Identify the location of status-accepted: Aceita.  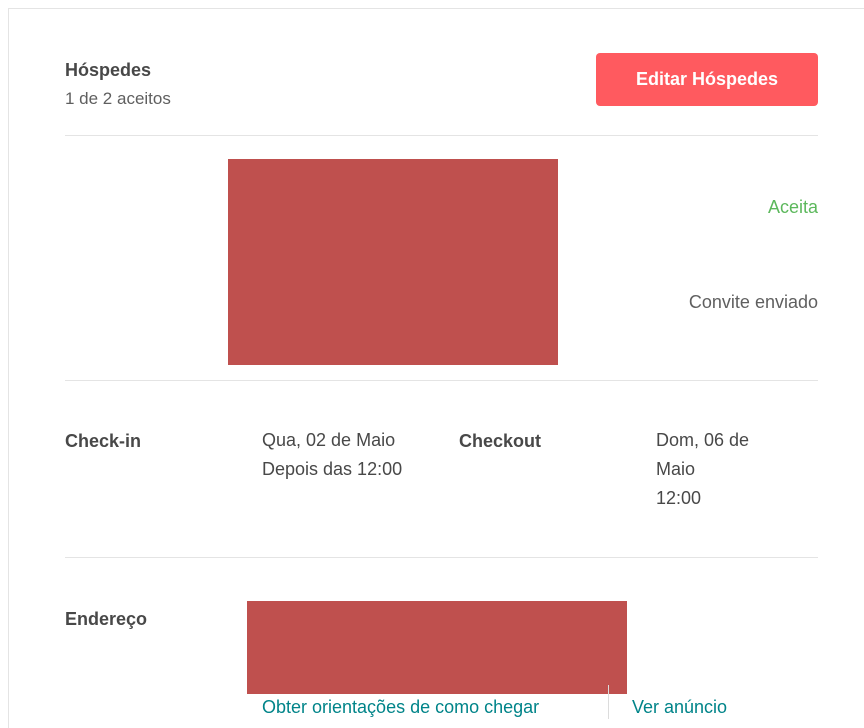
(792, 207).